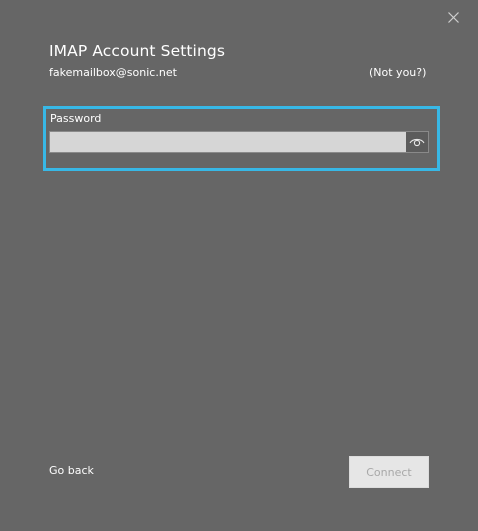 This screenshot has height=531, width=478. What do you see at coordinates (389, 472) in the screenshot?
I see `connect-button: Connect` at bounding box center [389, 472].